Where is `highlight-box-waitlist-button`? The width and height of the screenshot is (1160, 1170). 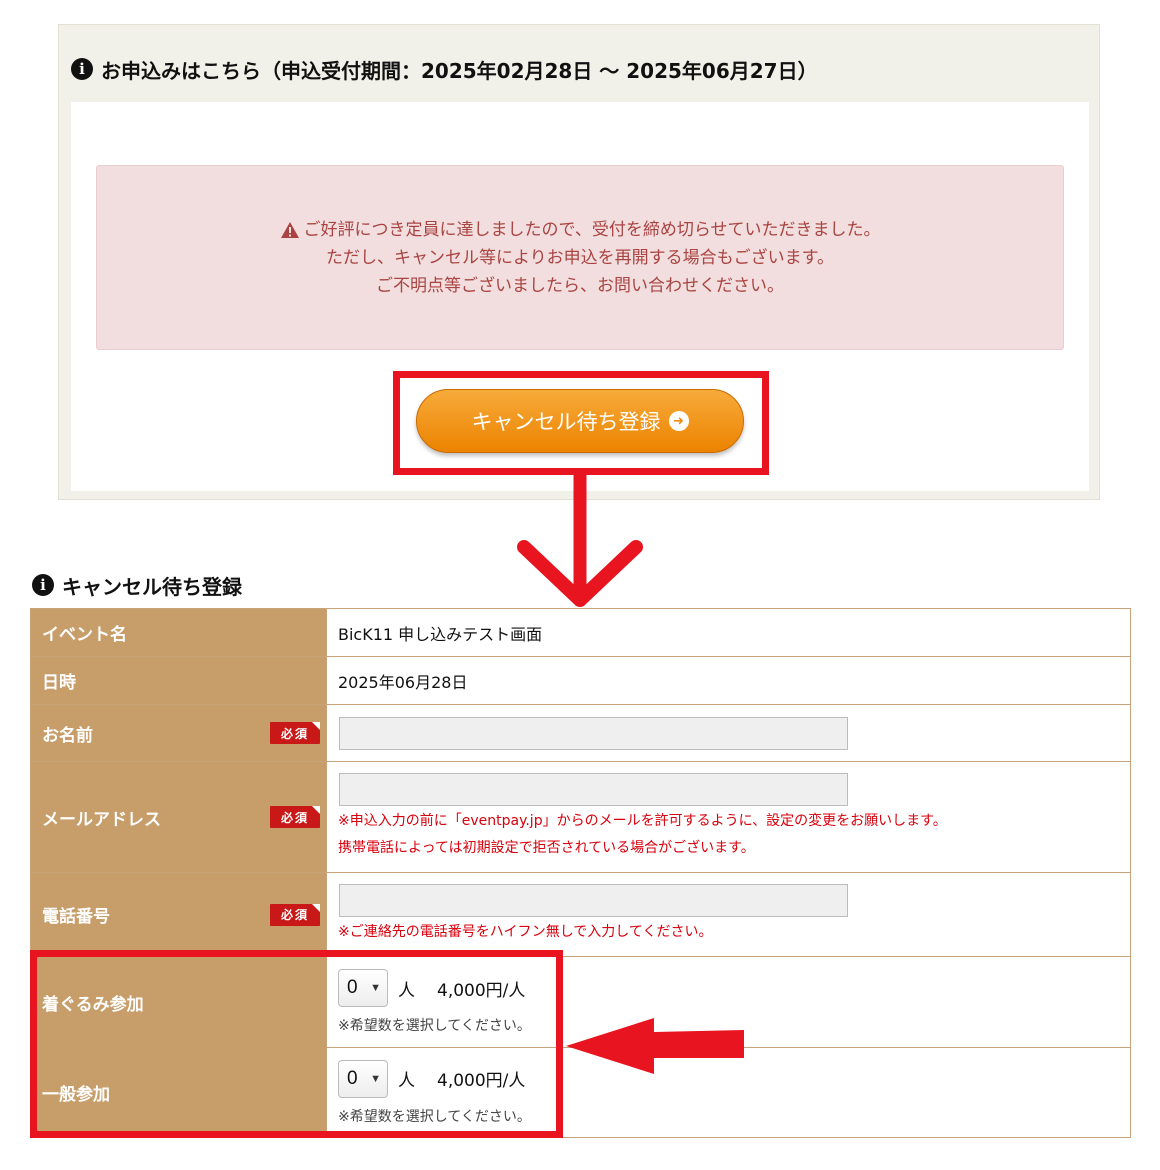
highlight-box-waitlist-button is located at coordinates (581, 423).